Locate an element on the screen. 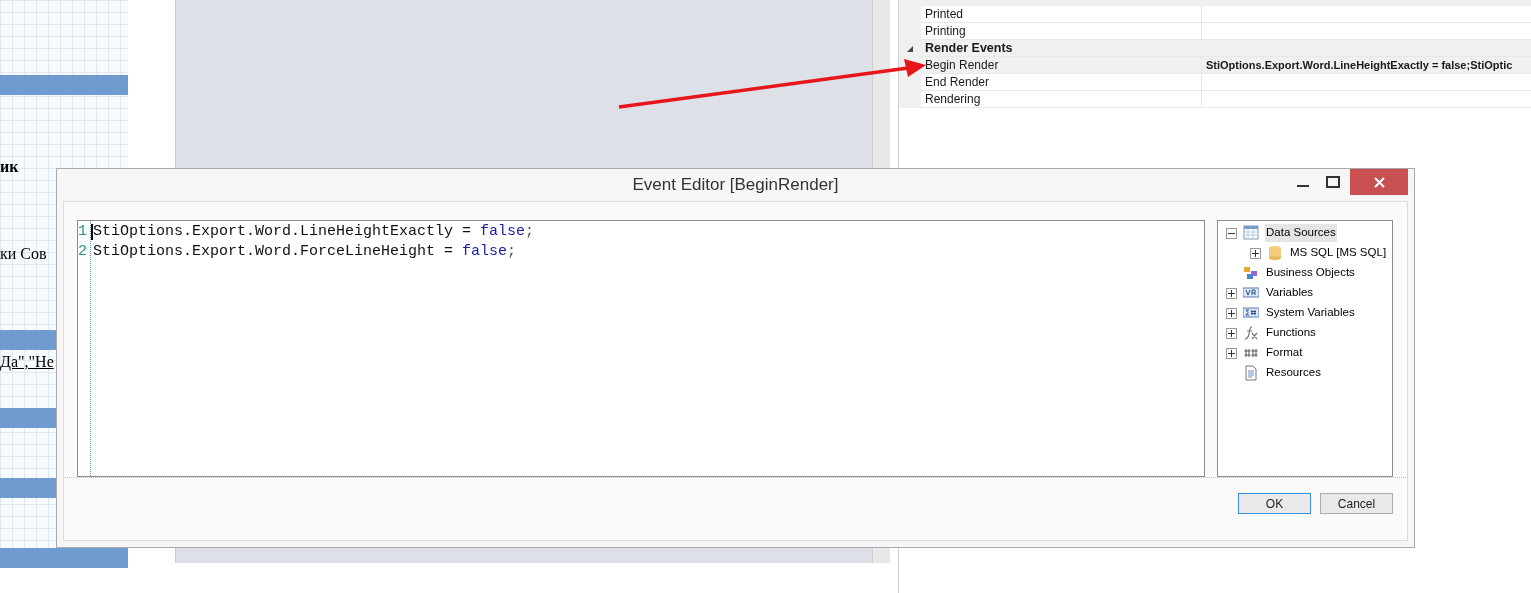  line-number: 2 is located at coordinates (83, 252).